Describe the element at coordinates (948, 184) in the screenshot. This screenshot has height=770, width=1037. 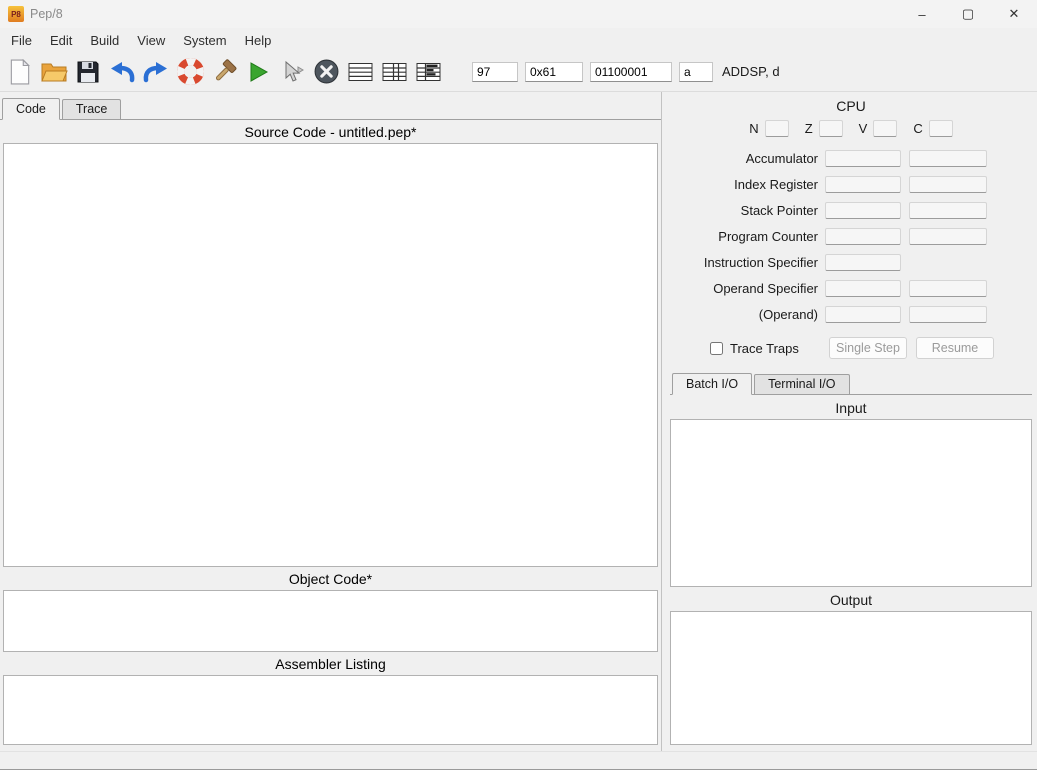
I see `index-register-dec-field` at that location.